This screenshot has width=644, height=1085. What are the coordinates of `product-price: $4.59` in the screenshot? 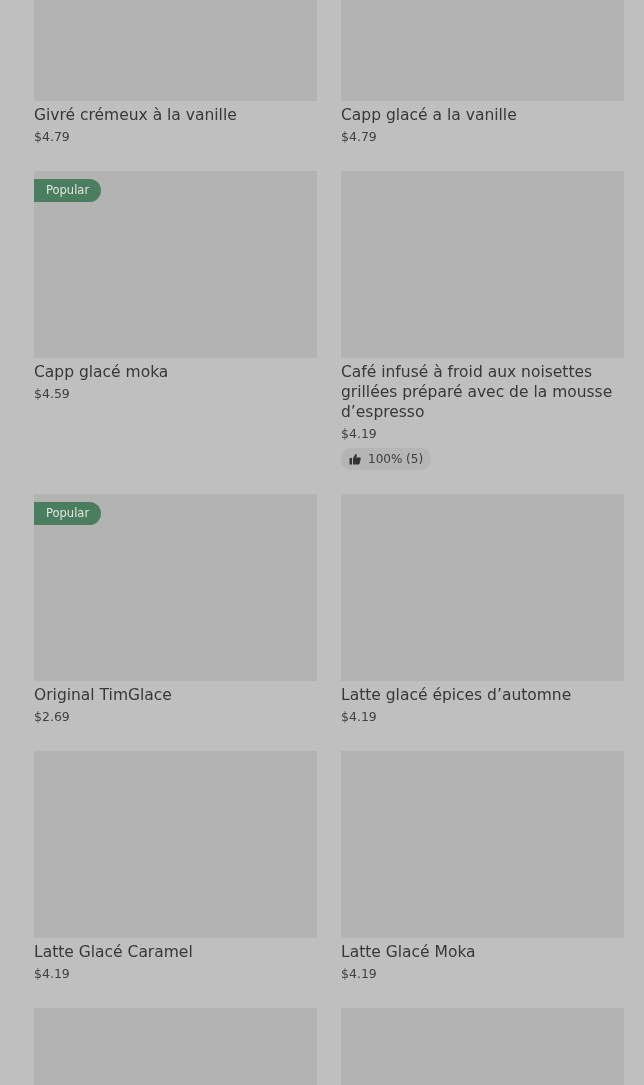 It's located at (52, 394).